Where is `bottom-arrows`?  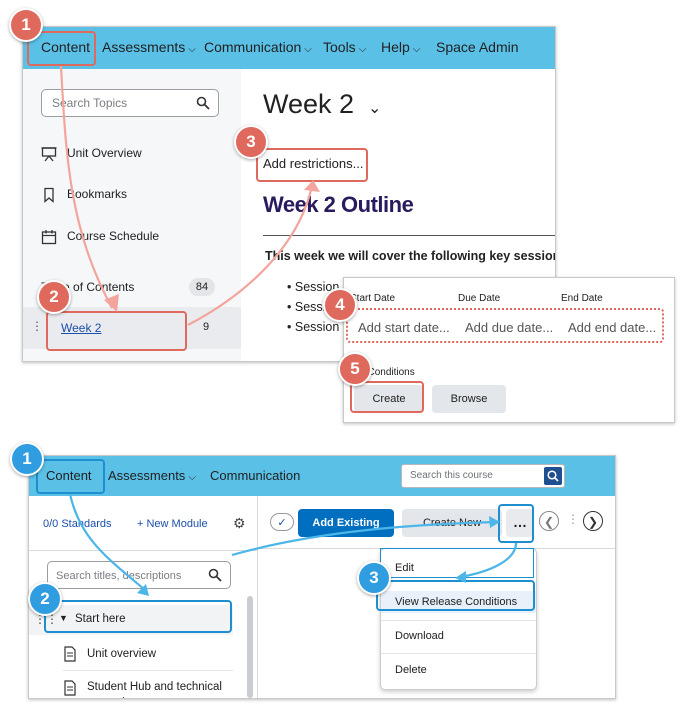
bottom-arrows is located at coordinates (293, 544).